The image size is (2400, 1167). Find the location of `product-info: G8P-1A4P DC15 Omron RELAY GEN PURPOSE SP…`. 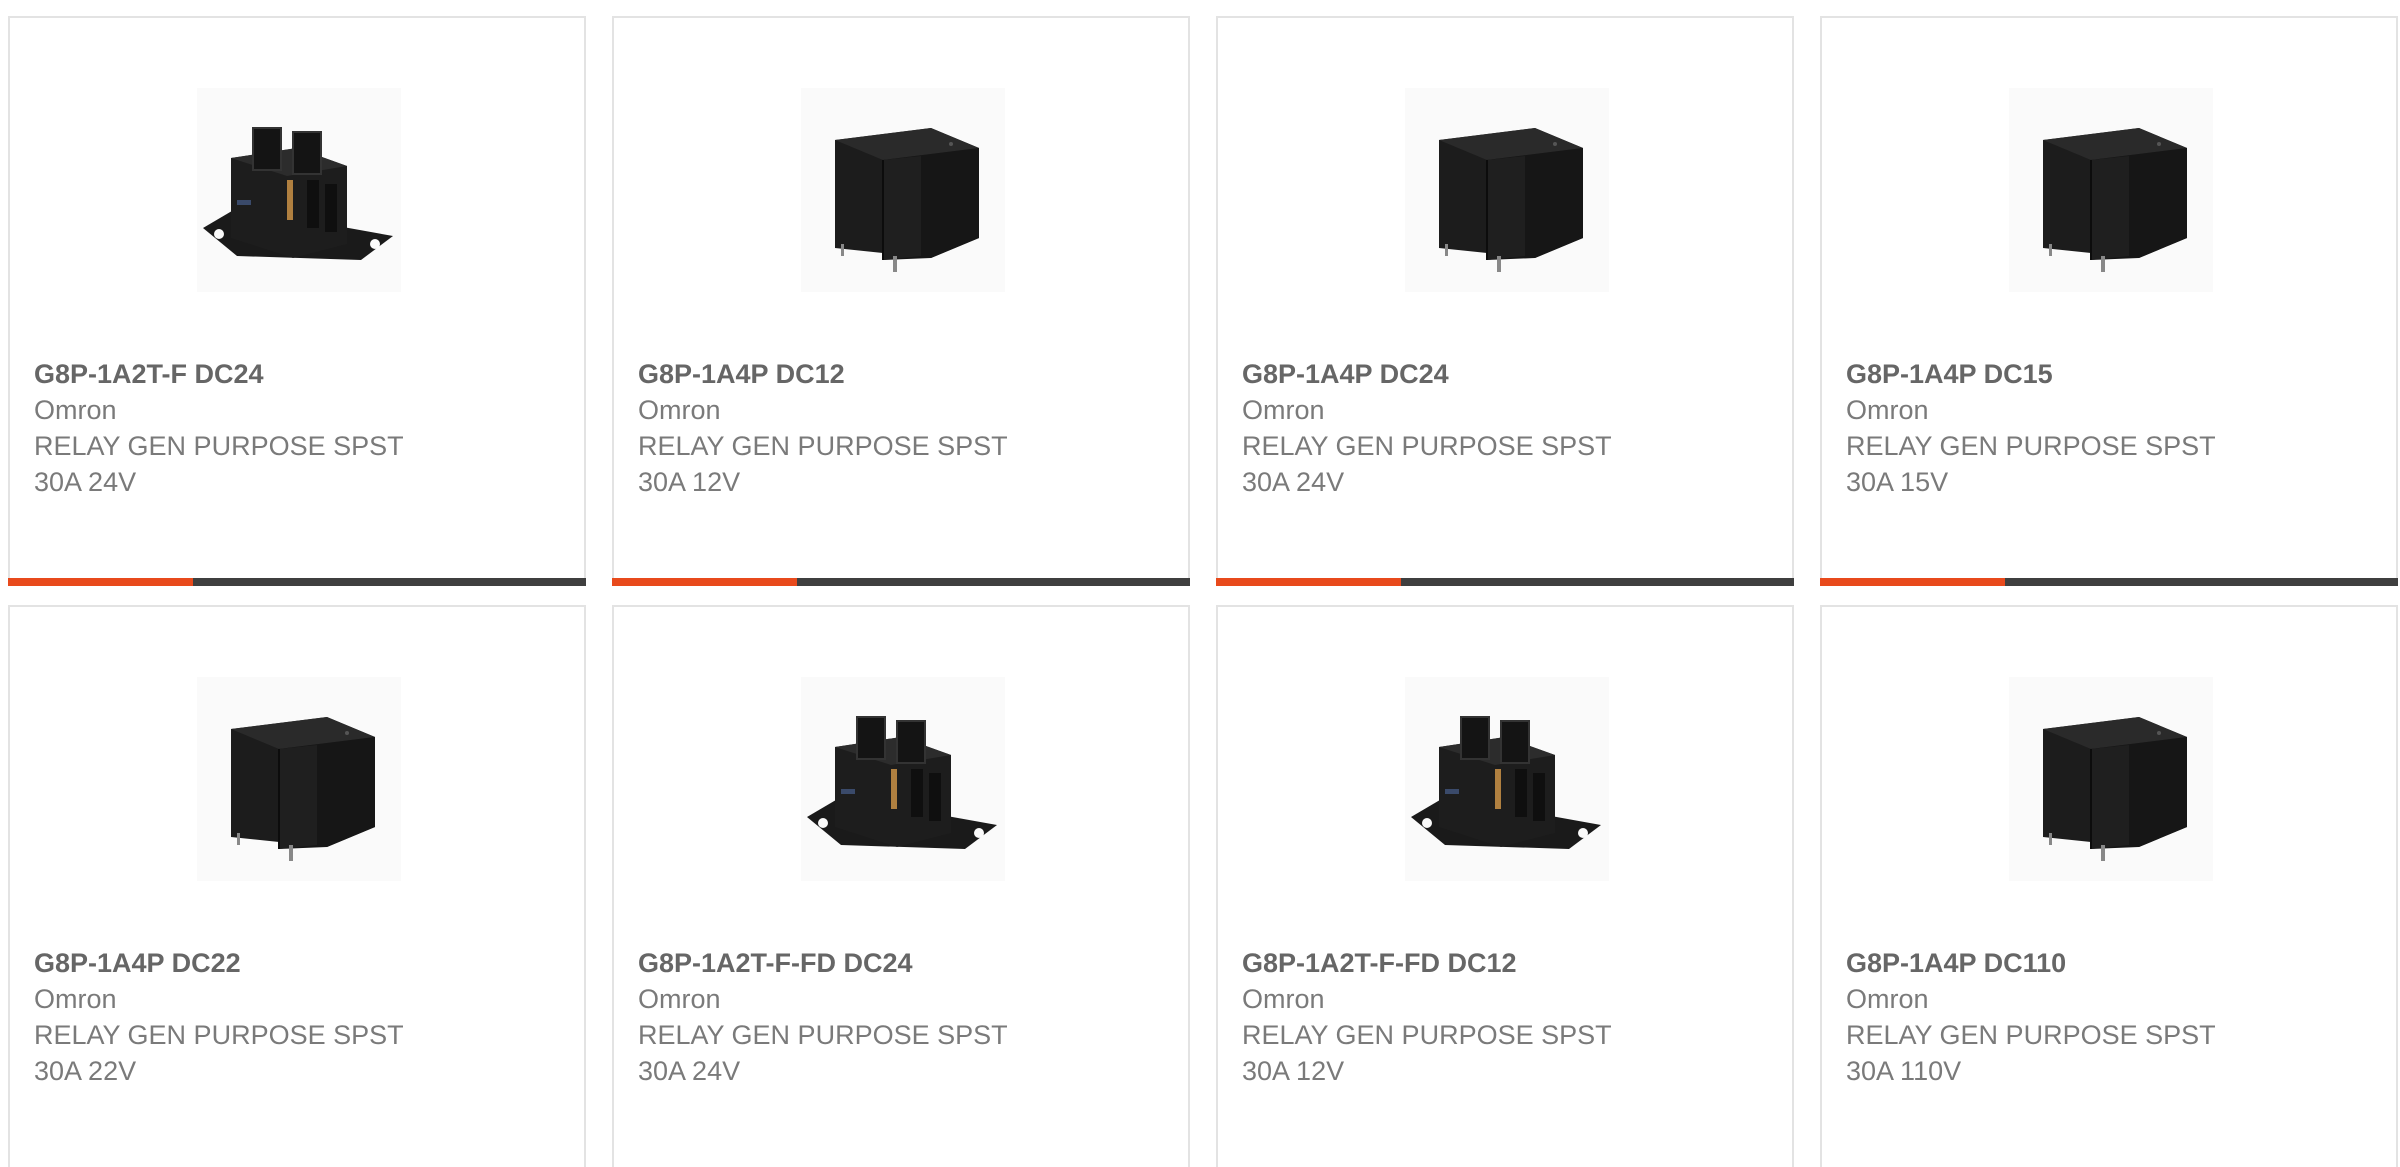

product-info: G8P-1A4P DC15 Omron RELAY GEN PURPOSE SP… is located at coordinates (2111, 428).